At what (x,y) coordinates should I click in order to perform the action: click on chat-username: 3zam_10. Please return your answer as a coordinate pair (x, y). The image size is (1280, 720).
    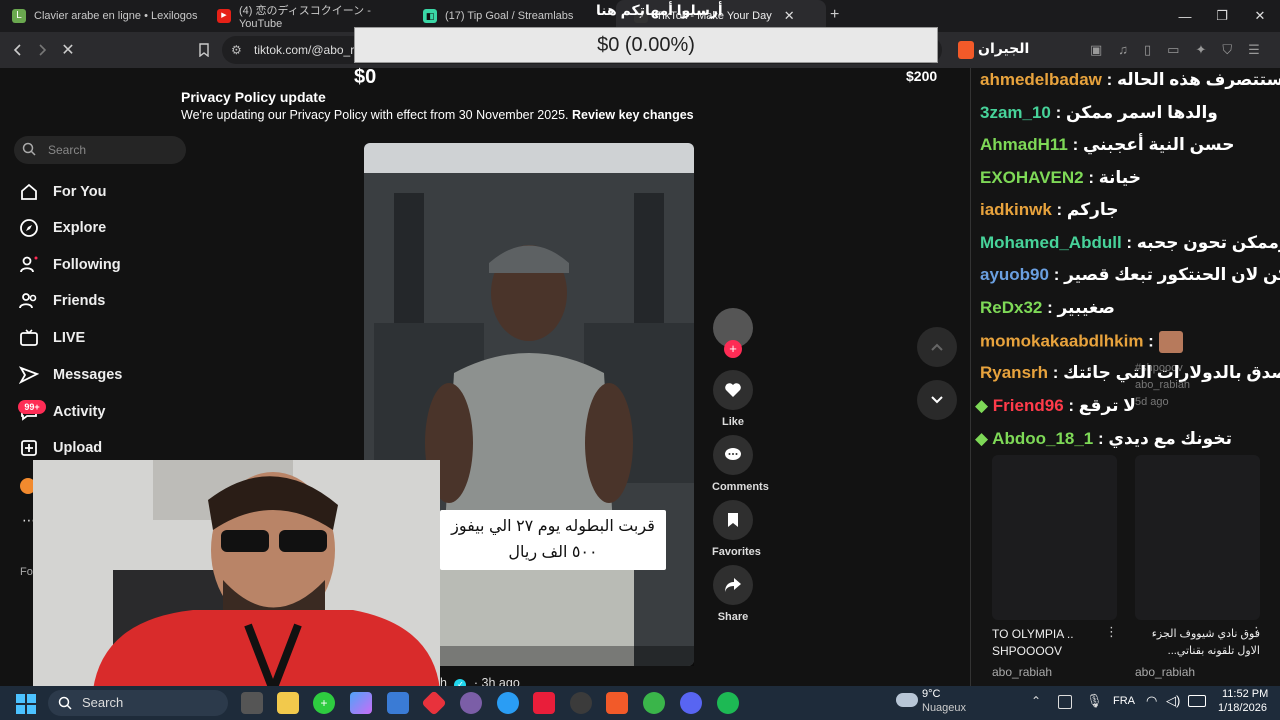
    Looking at the image, I should click on (1015, 112).